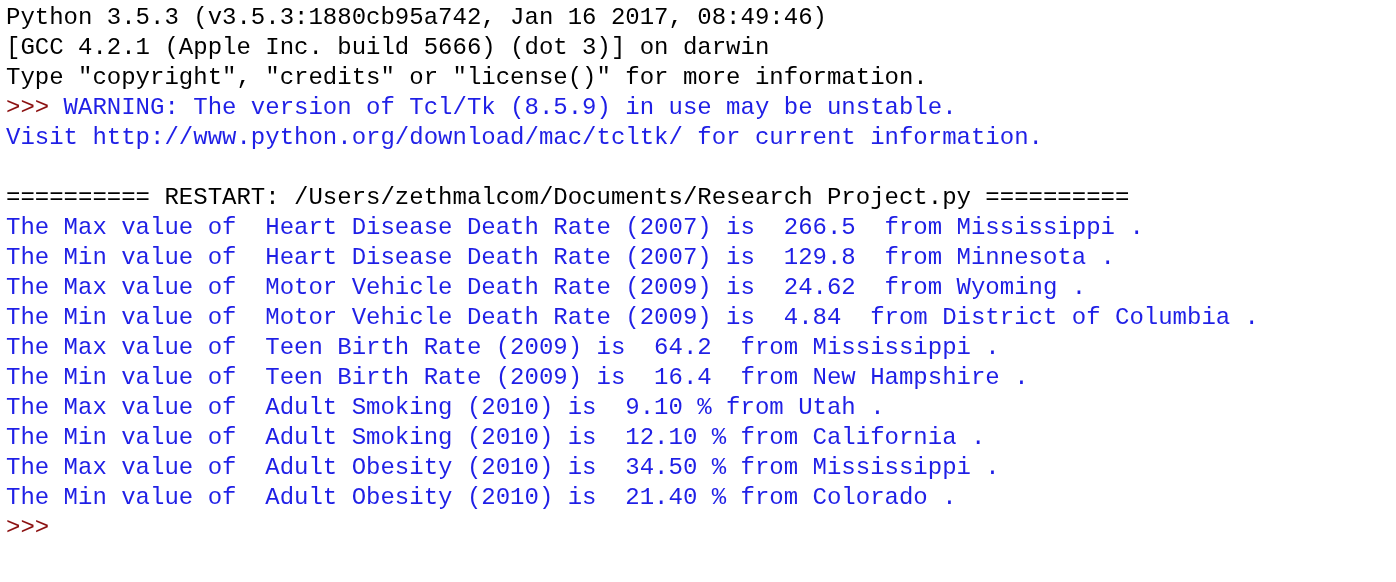 The width and height of the screenshot is (1396, 582). Describe the element at coordinates (517, 378) in the screenshot. I see `output-text: The Min value of Teen Birth Rate (2009) is 16.4 from New Hampshire .` at that location.